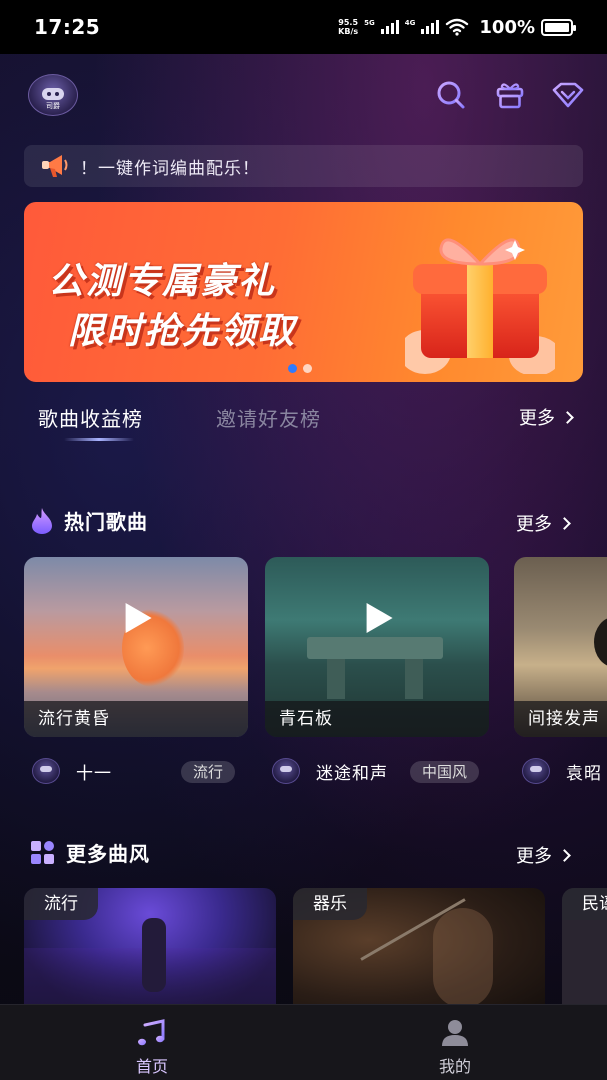 Image resolution: width=607 pixels, height=1080 pixels. What do you see at coordinates (560, 647) in the screenshot?
I see `song-card: 间接发声` at bounding box center [560, 647].